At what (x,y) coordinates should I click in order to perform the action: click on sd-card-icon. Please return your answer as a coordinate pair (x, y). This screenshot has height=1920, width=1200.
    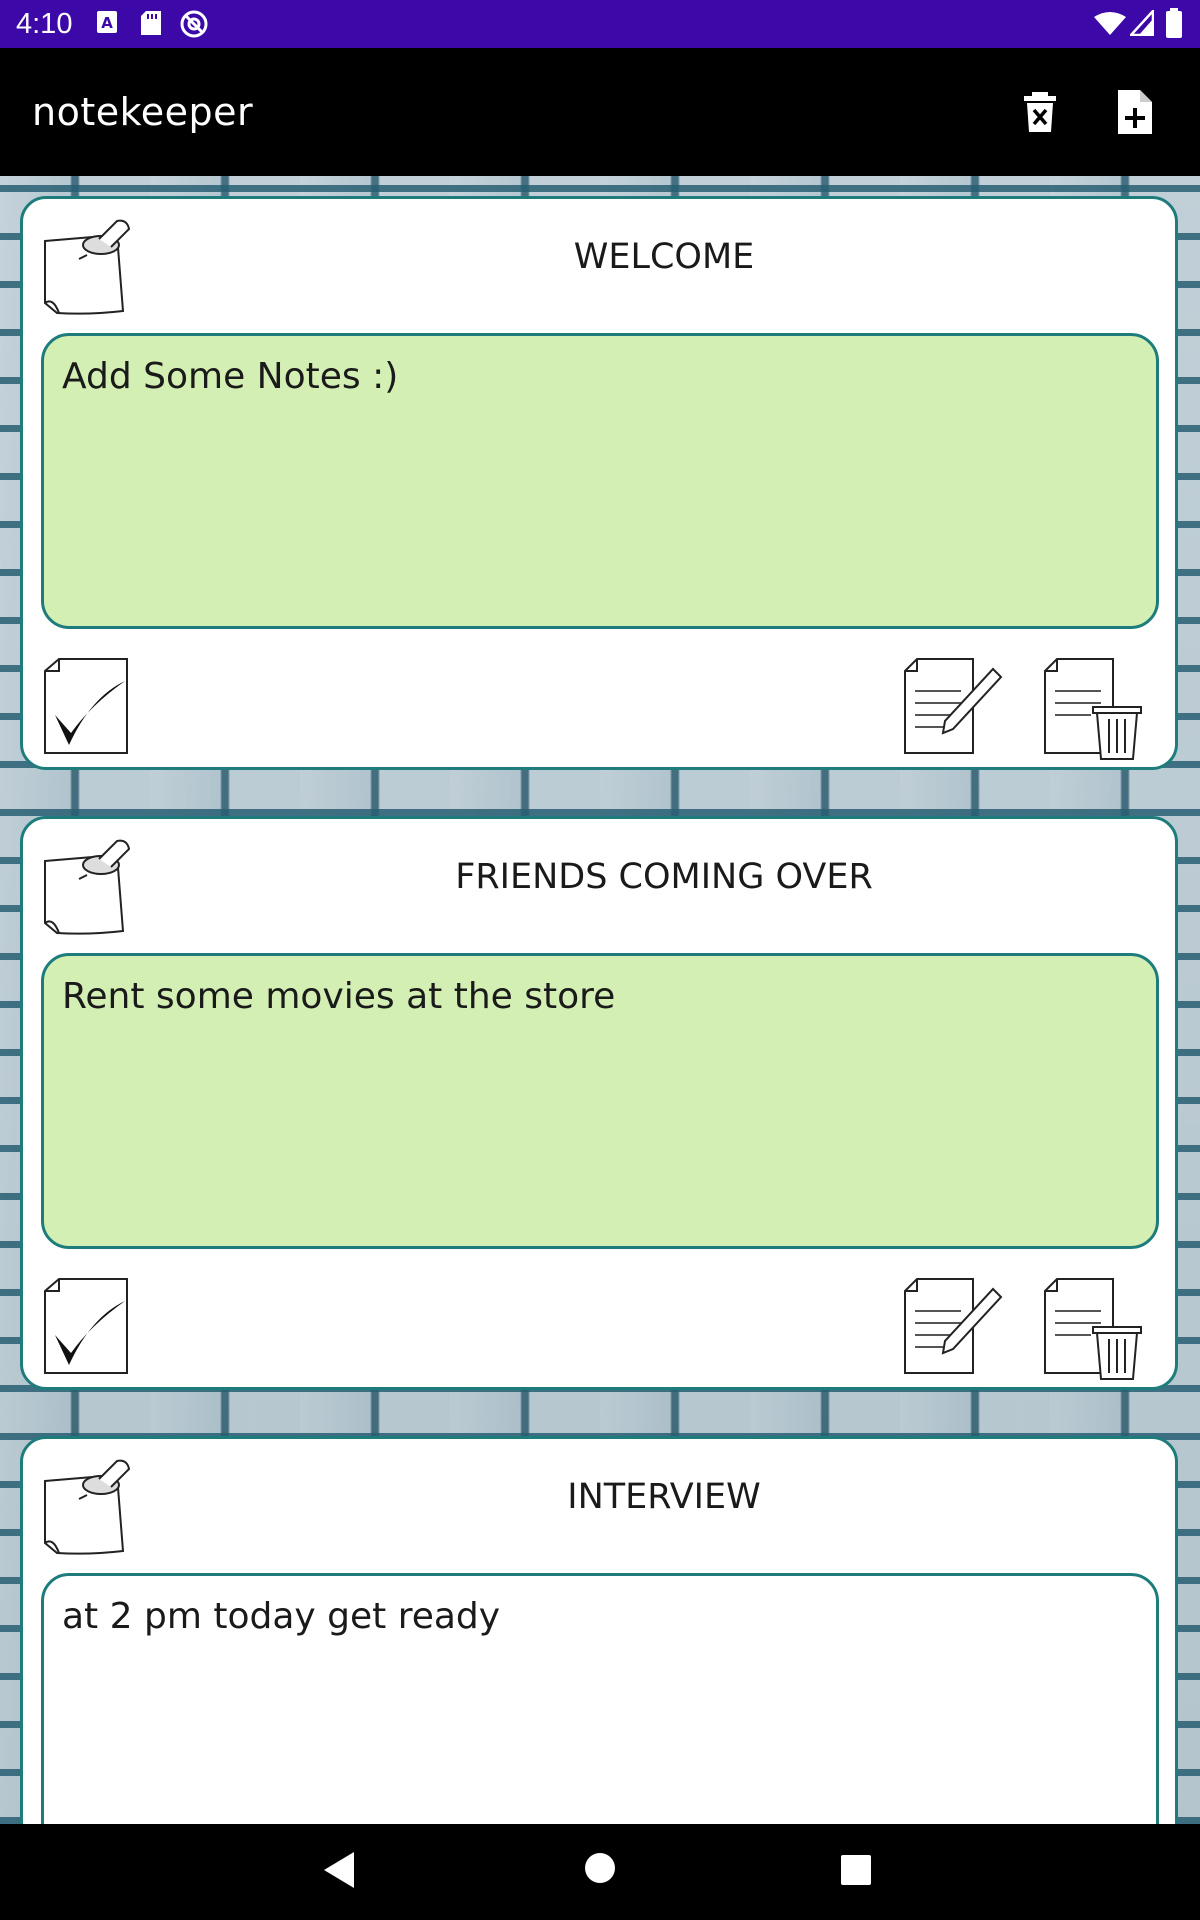
    Looking at the image, I should click on (151, 23).